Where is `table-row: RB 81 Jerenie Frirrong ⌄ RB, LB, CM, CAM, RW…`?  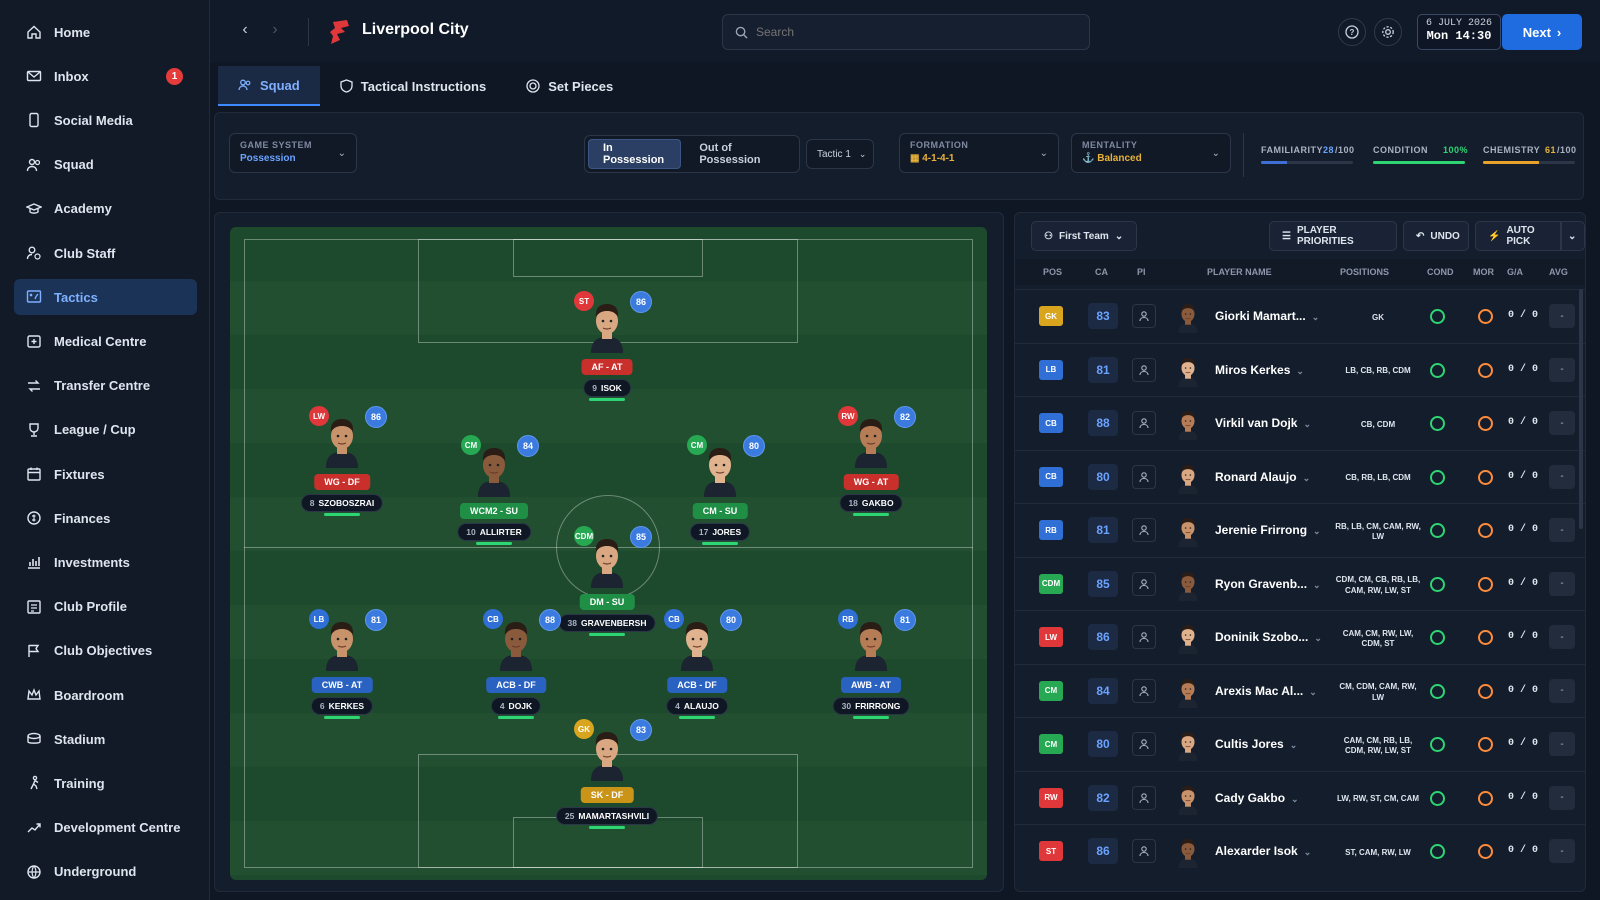
table-row: RB 81 Jerenie Frirrong ⌄ RB, LB, CM, CAM, RW… is located at coordinates (1300, 529).